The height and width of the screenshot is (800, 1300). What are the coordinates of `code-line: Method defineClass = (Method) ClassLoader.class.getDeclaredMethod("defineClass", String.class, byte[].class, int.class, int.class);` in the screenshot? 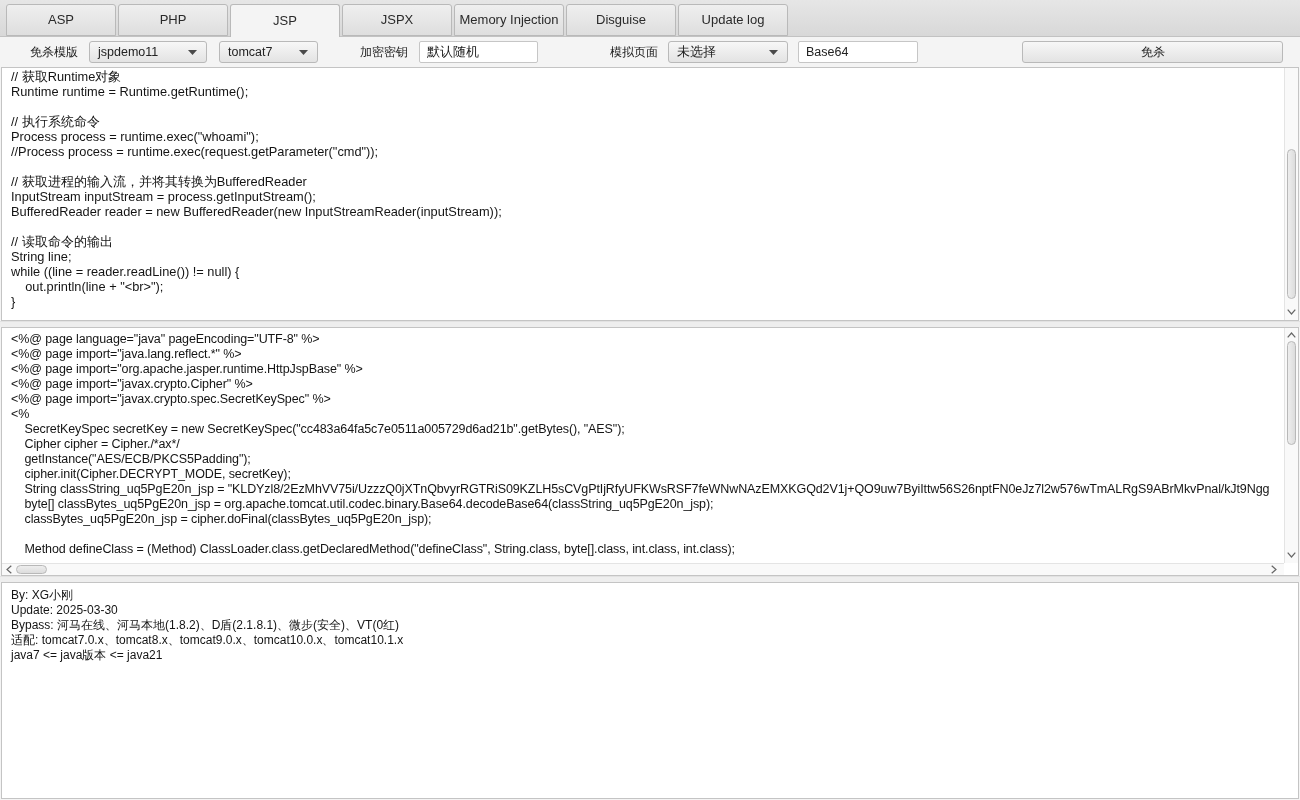 It's located at (379, 549).